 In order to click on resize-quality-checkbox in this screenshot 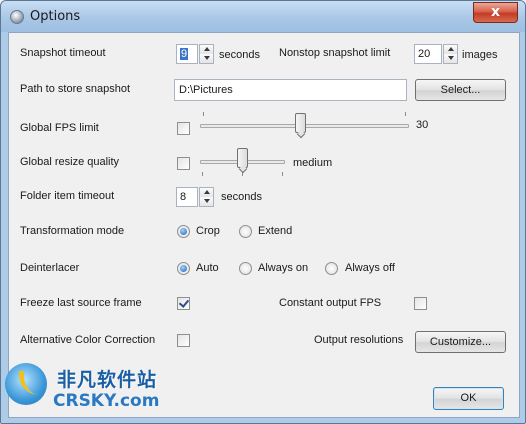, I will do `click(183, 163)`.